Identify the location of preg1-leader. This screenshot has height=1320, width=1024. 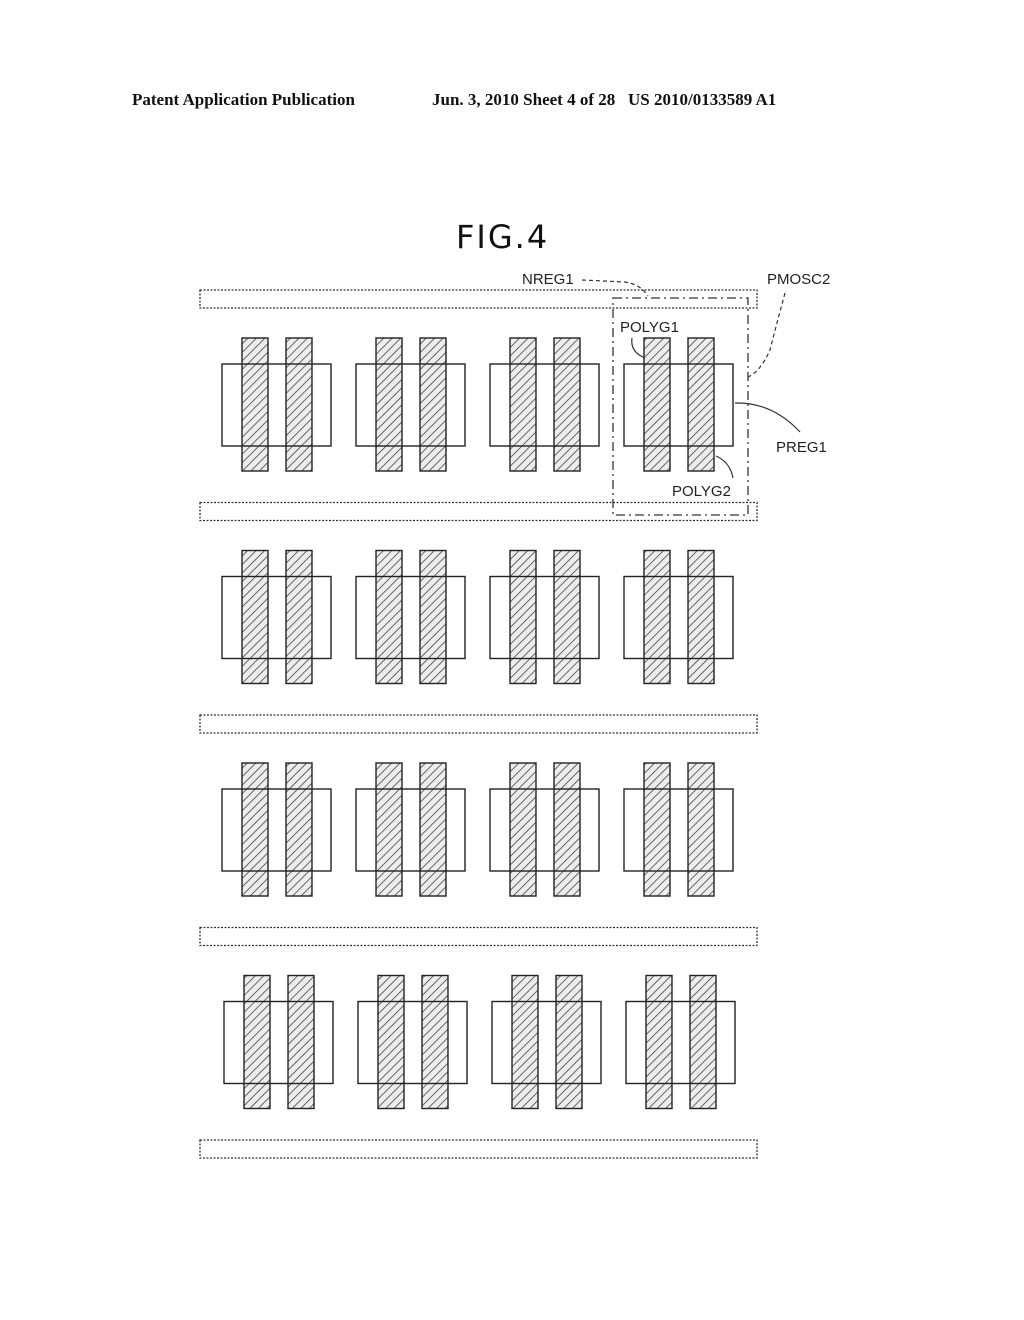
(767, 417).